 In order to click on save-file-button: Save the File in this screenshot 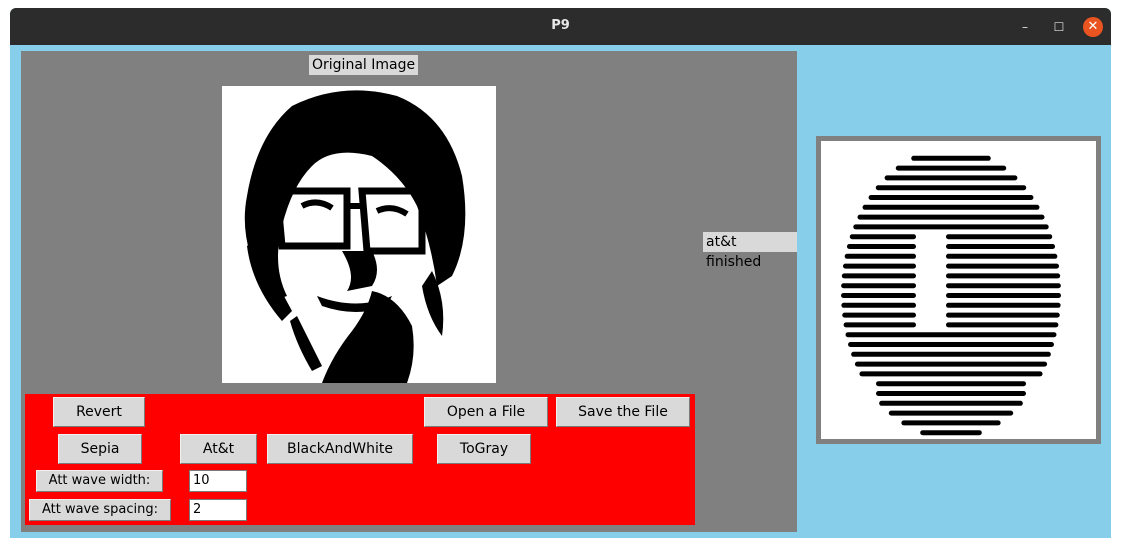, I will do `click(623, 412)`.